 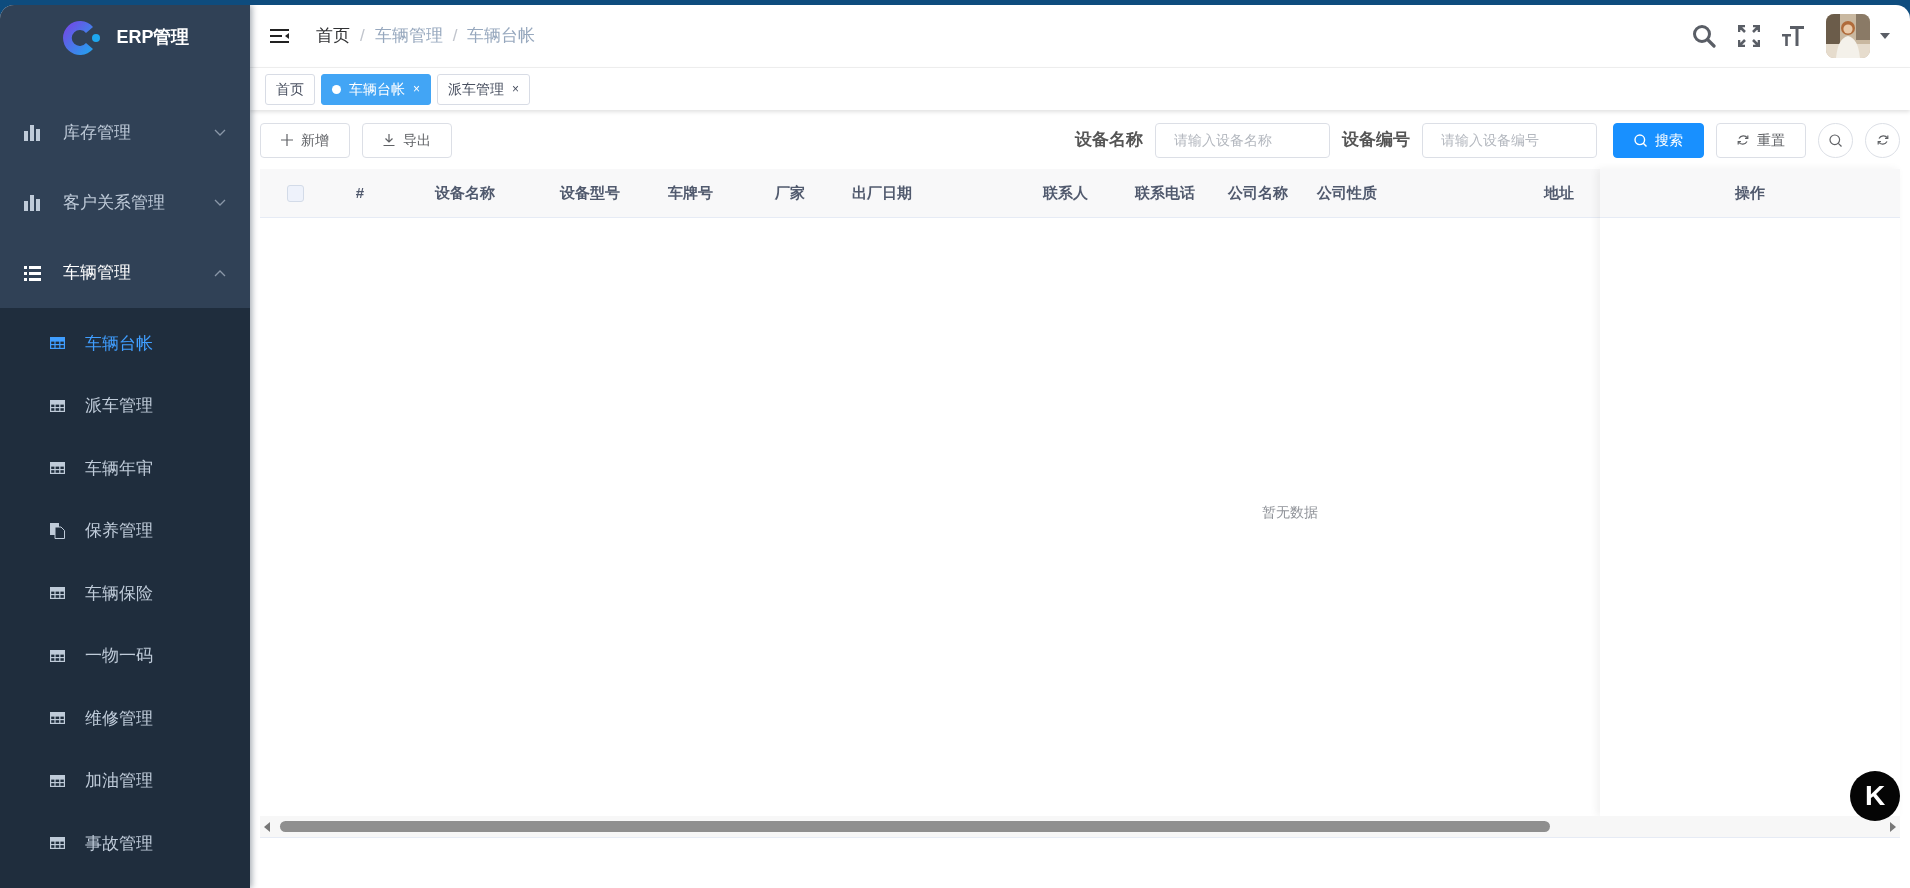 What do you see at coordinates (290, 89) in the screenshot?
I see `tab: 首页` at bounding box center [290, 89].